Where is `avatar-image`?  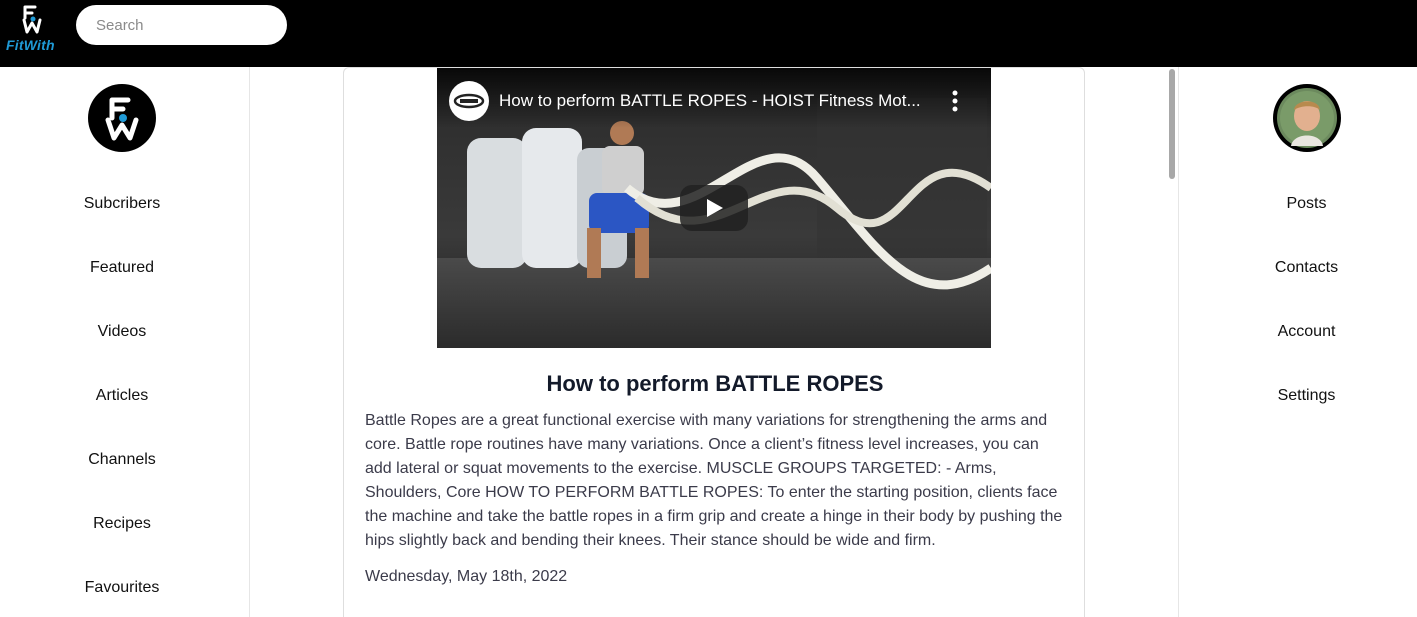
avatar-image is located at coordinates (1307, 118).